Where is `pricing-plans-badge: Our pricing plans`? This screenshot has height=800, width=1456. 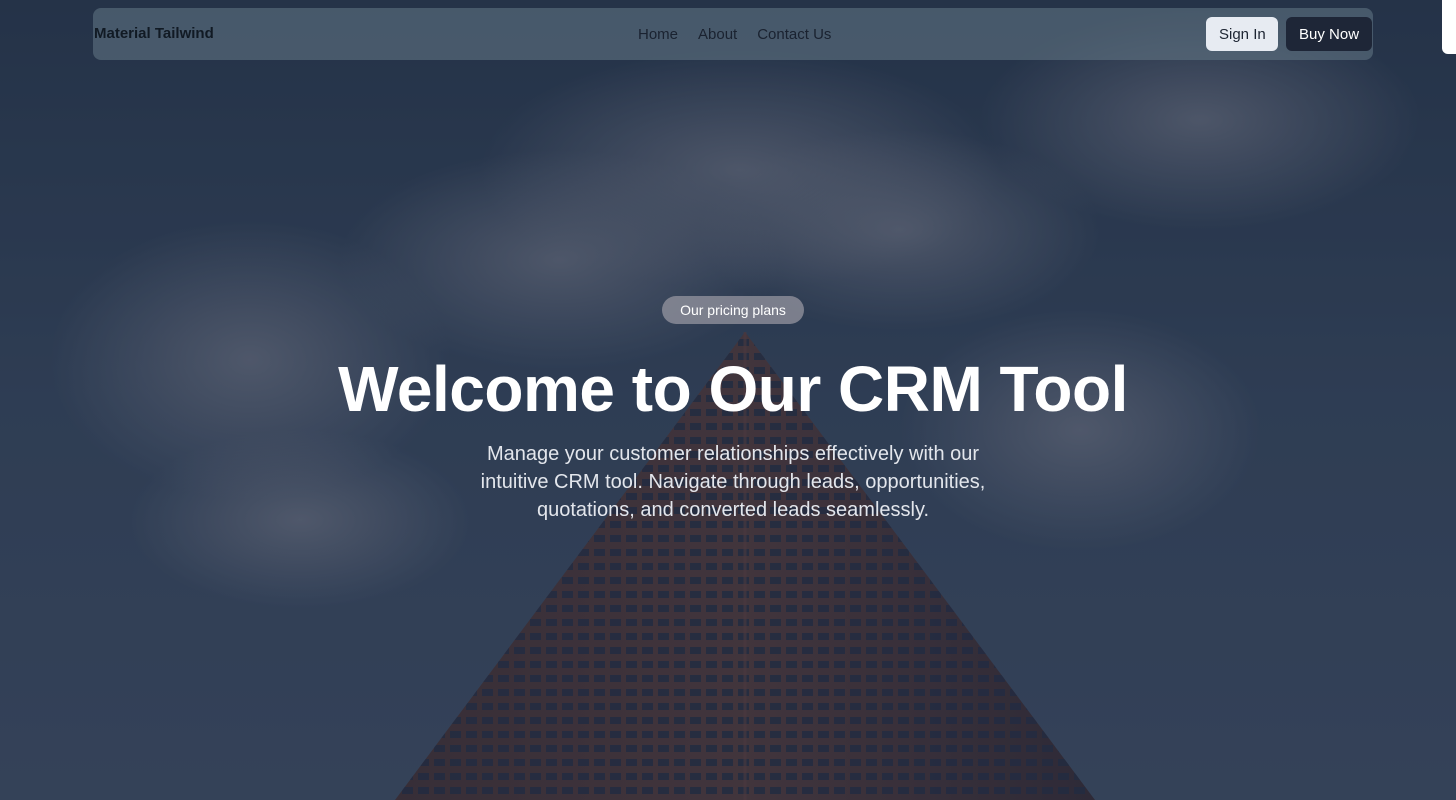
pricing-plans-badge: Our pricing plans is located at coordinates (733, 310).